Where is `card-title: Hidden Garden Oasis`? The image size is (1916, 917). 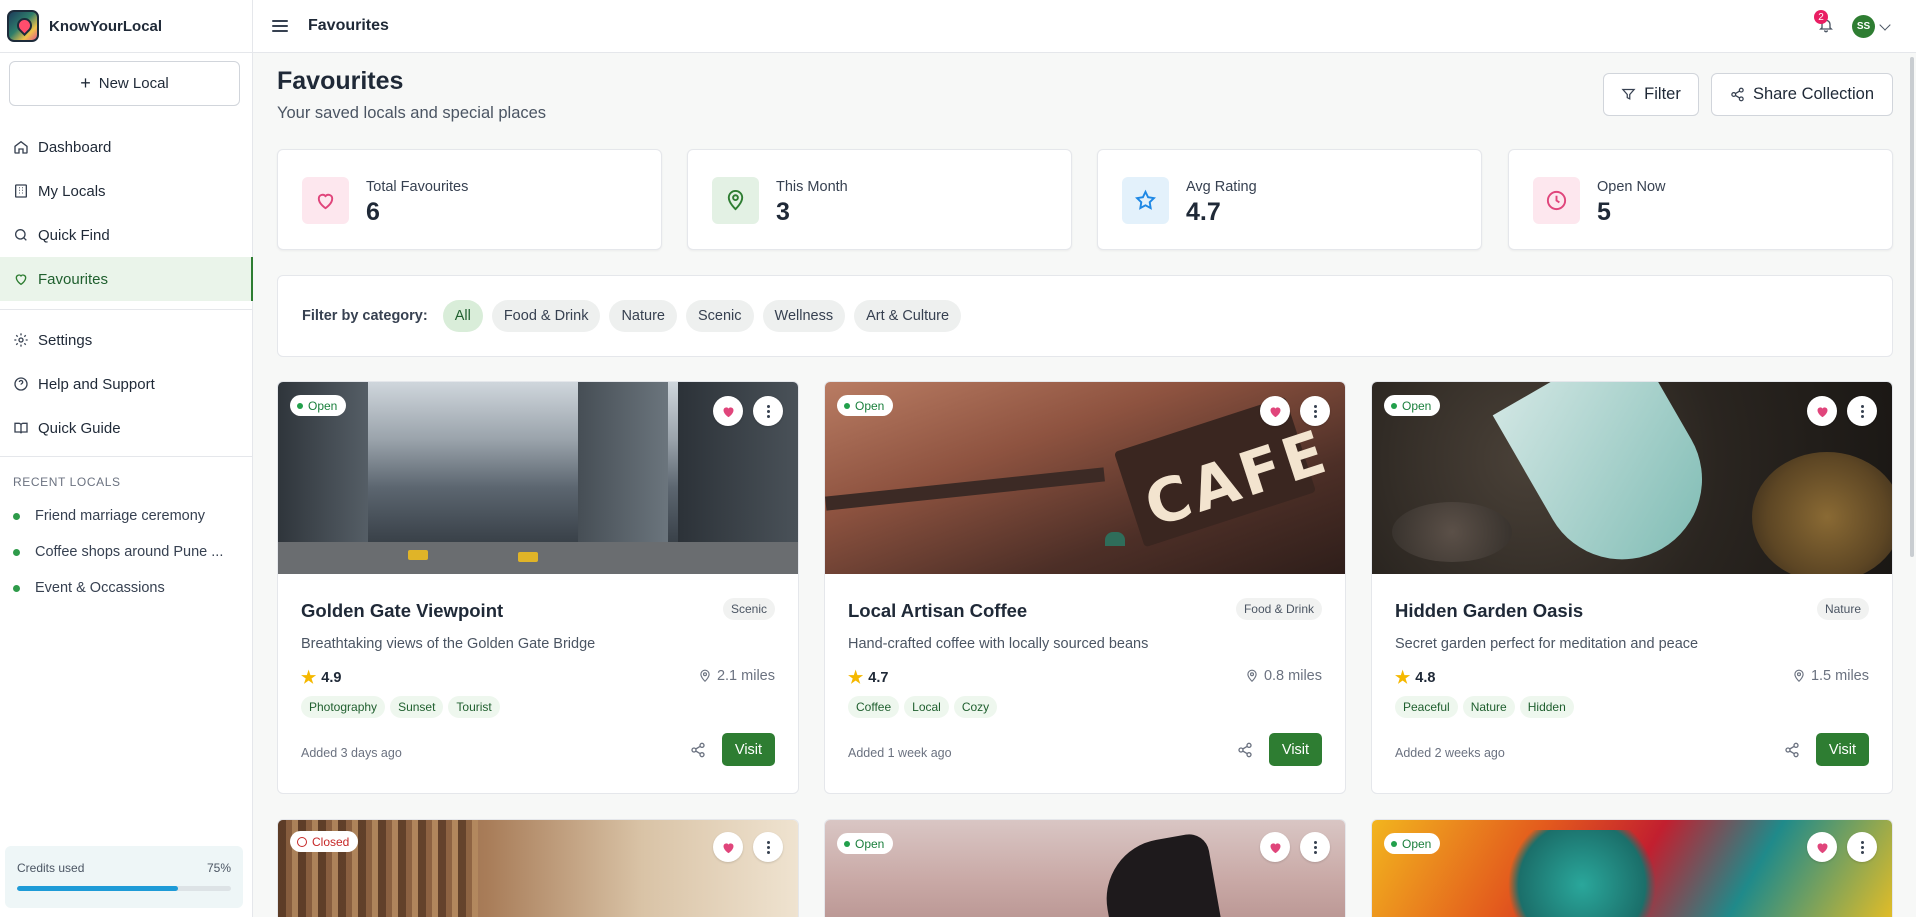 card-title: Hidden Garden Oasis is located at coordinates (1489, 610).